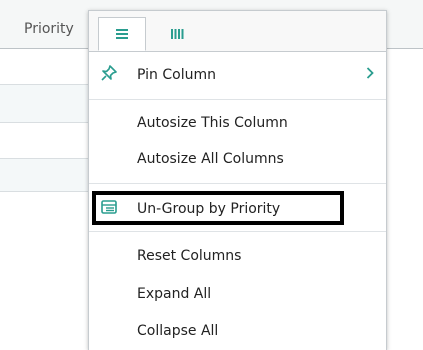 The width and height of the screenshot is (423, 350). What do you see at coordinates (176, 75) in the screenshot?
I see `pin-column-label: Pin Column` at bounding box center [176, 75].